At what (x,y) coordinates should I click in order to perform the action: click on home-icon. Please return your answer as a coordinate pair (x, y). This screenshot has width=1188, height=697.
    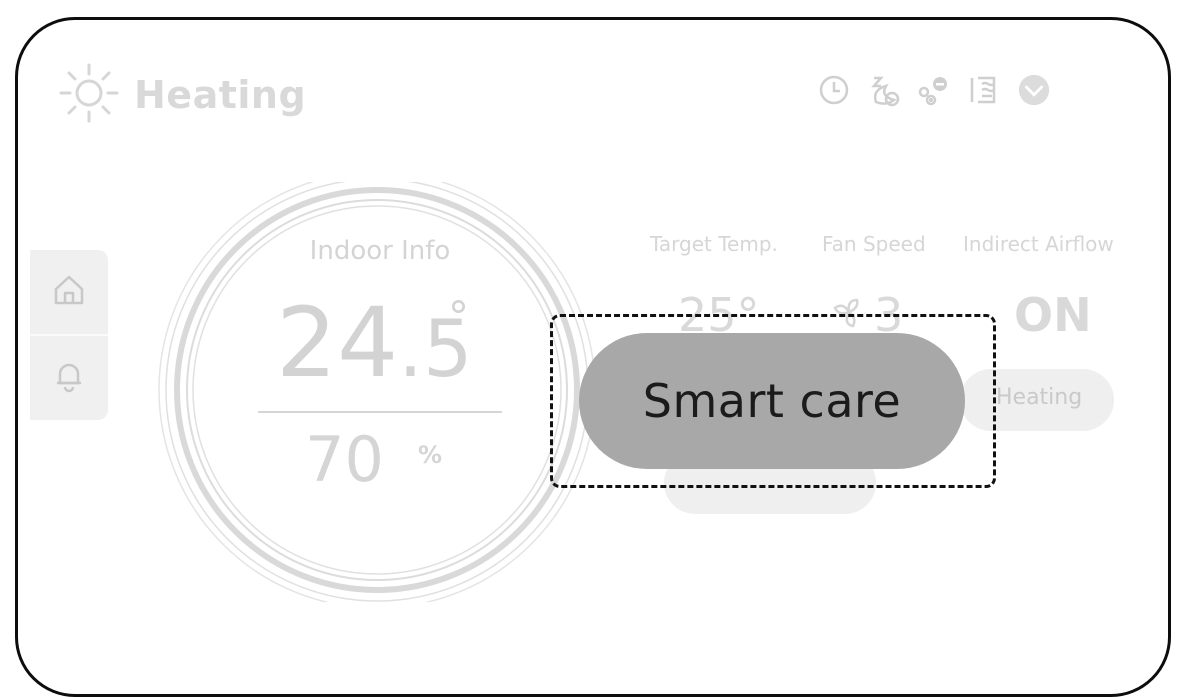
    Looking at the image, I should click on (69, 292).